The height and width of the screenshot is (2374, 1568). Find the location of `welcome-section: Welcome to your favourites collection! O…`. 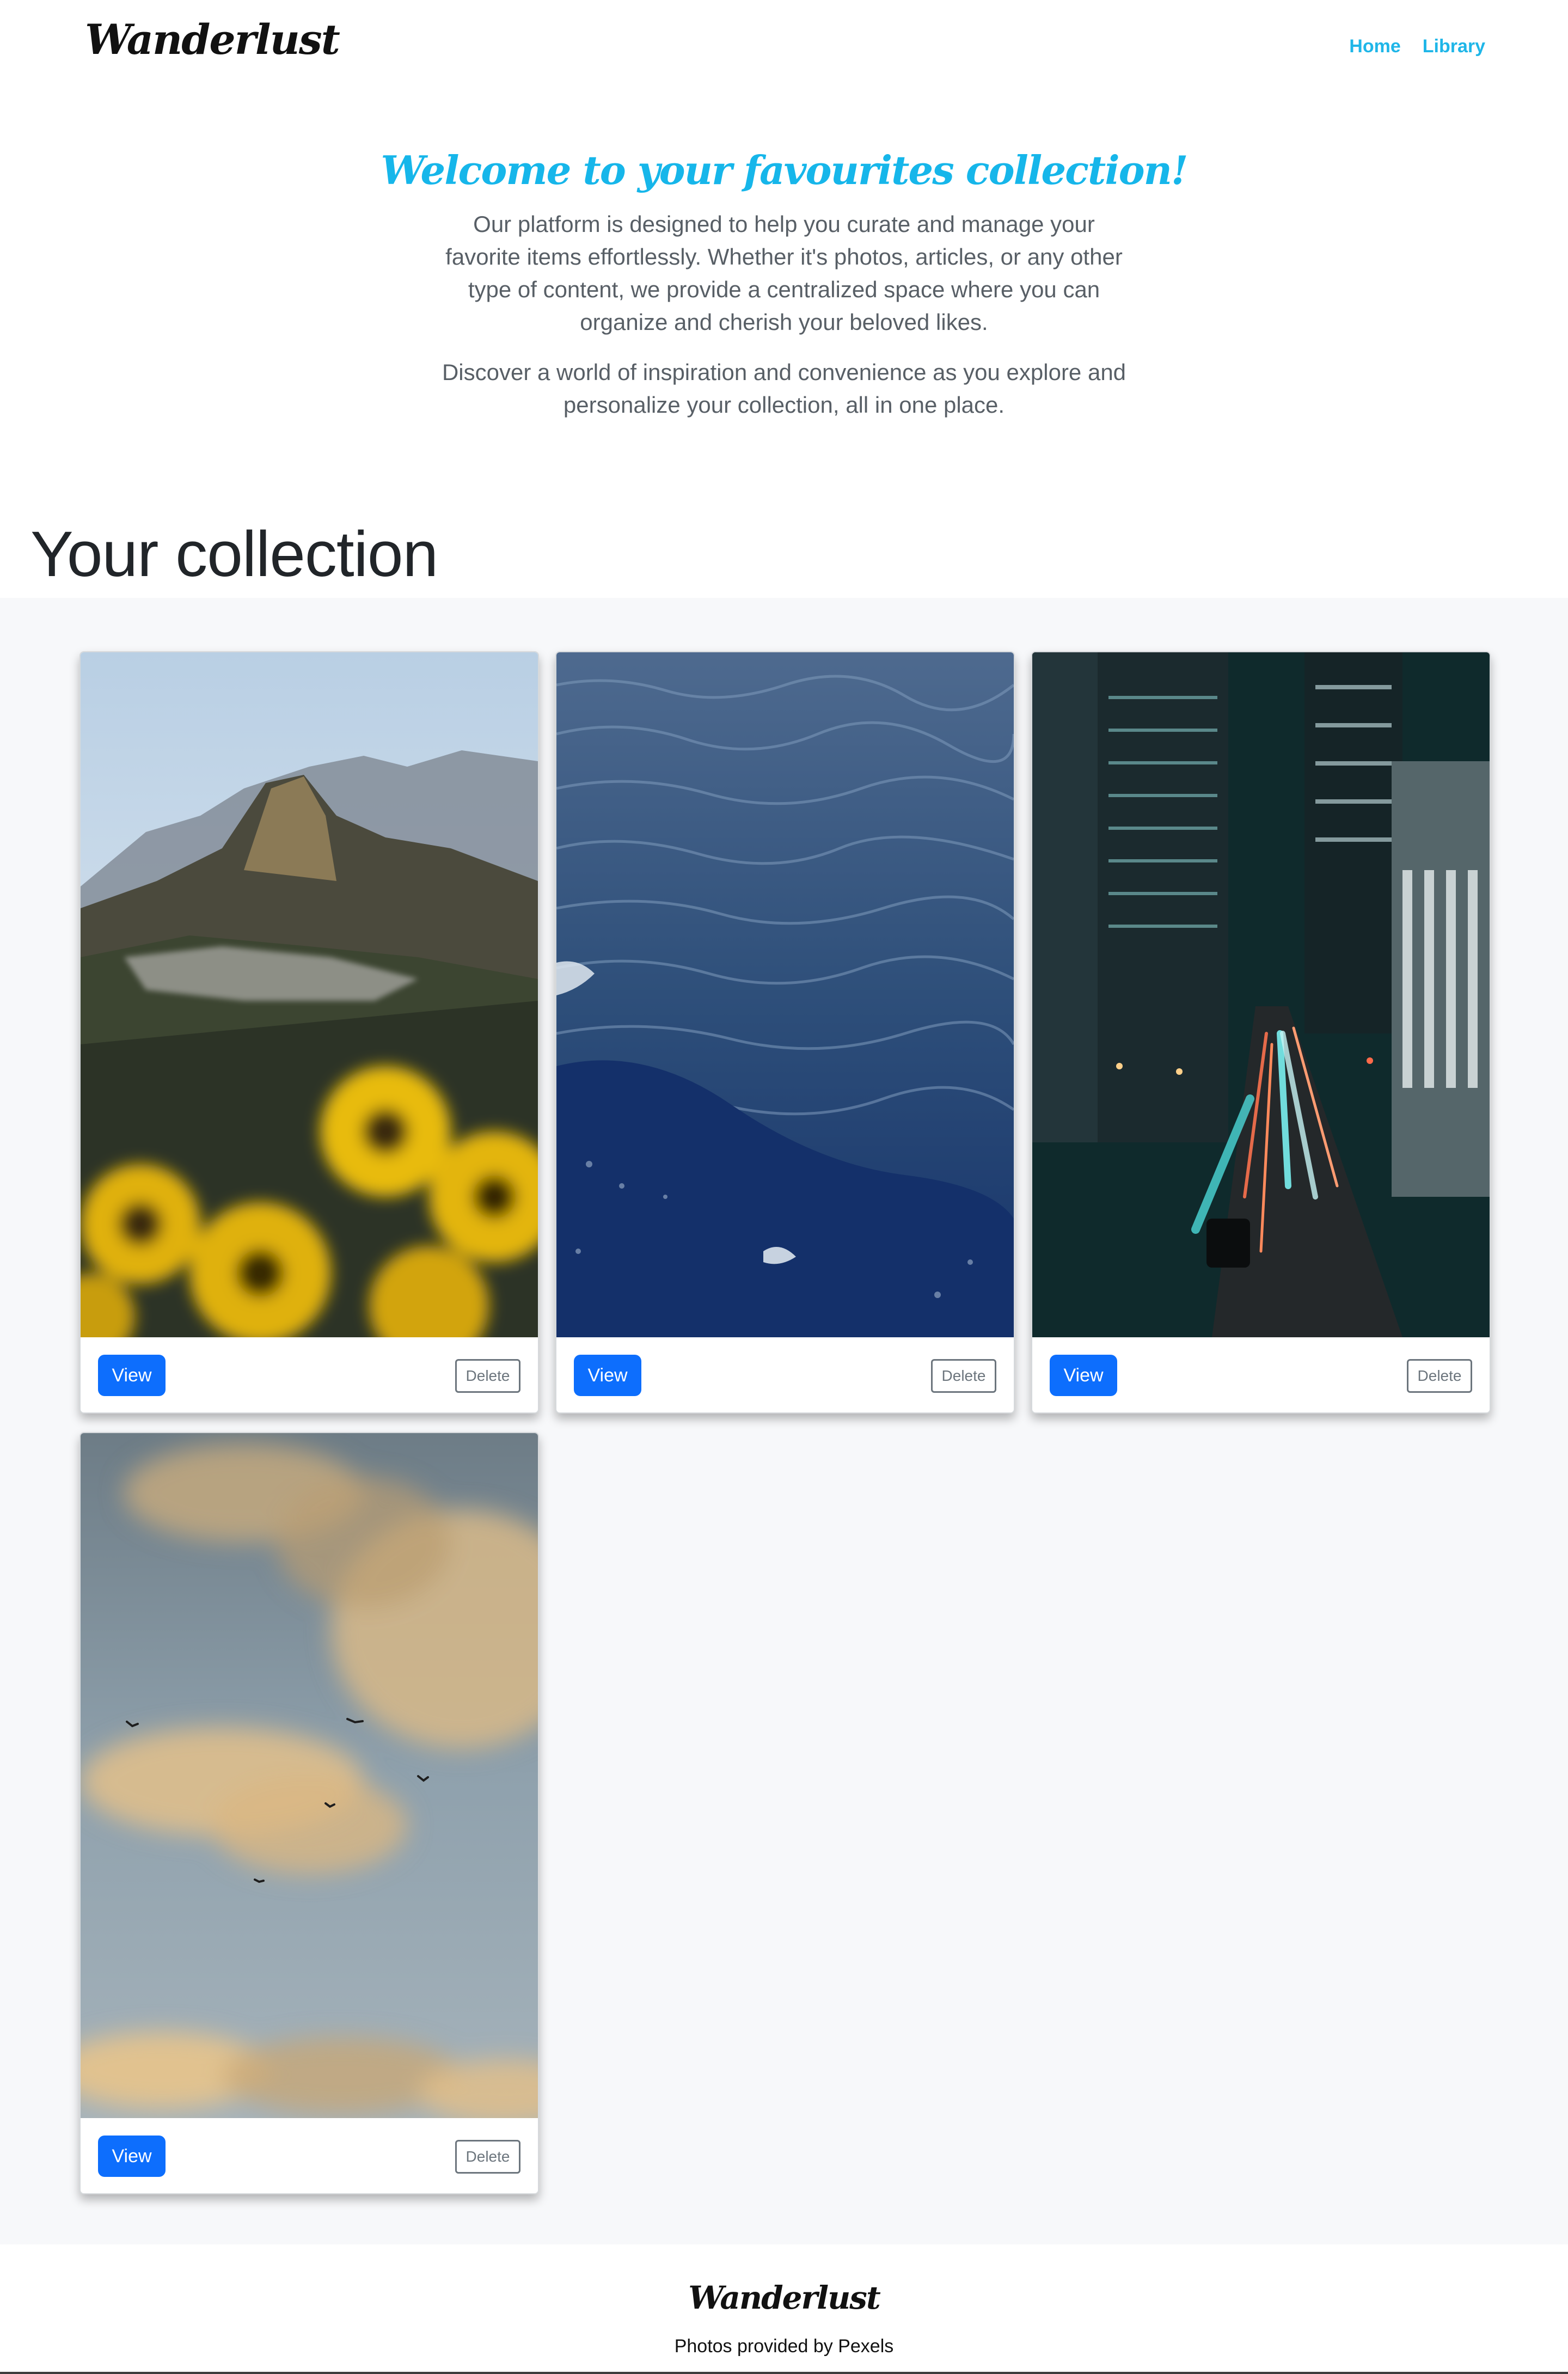

welcome-section: Welcome to your favourites collection! O… is located at coordinates (784, 284).